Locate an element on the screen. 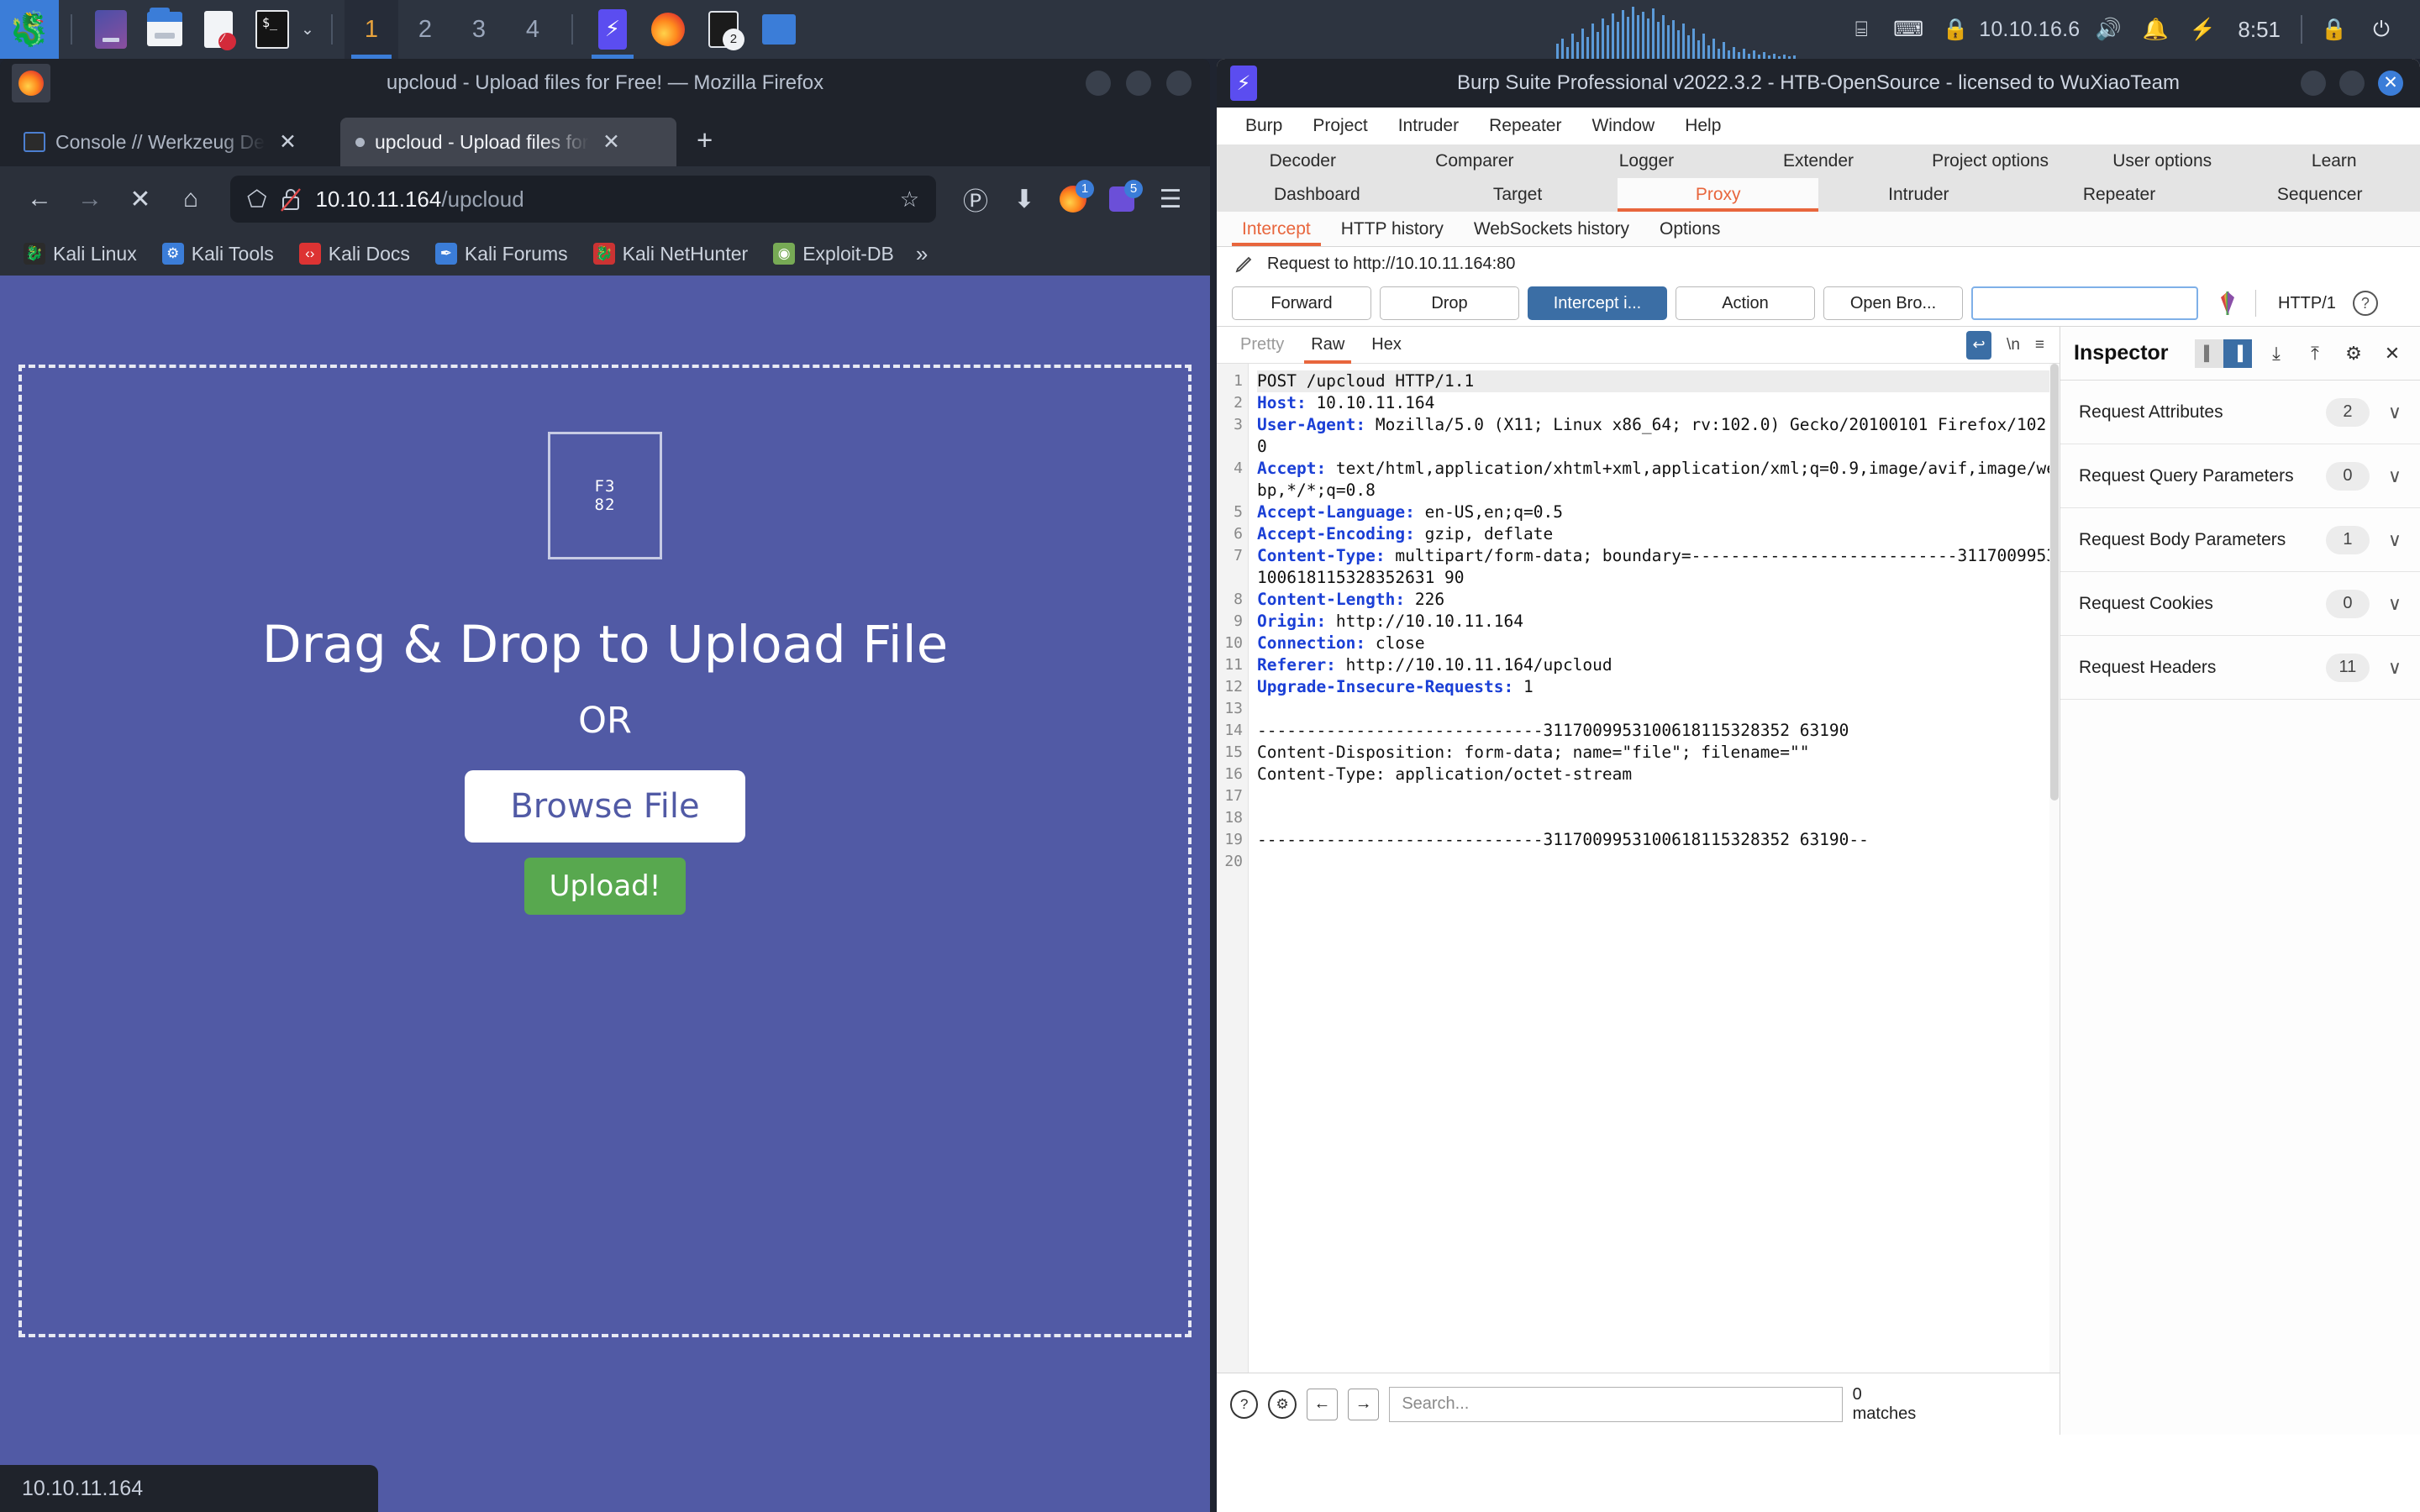 This screenshot has height=1512, width=2420. app-menu-button: ☰ is located at coordinates (1170, 199).